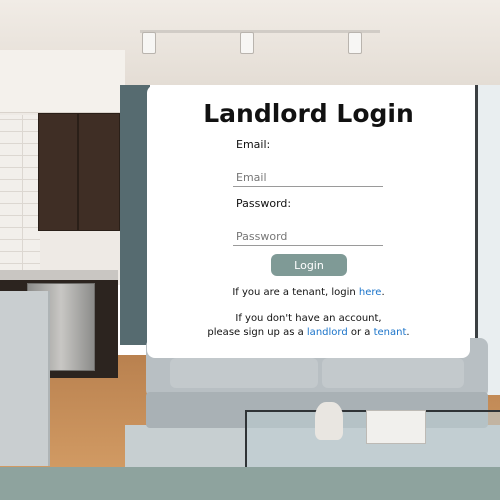  What do you see at coordinates (308, 237) in the screenshot?
I see `password-field` at bounding box center [308, 237].